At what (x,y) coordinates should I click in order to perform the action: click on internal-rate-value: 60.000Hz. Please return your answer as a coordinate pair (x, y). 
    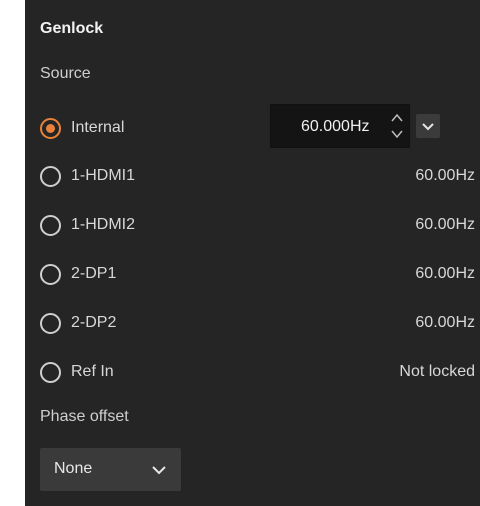
    Looking at the image, I should click on (335, 126).